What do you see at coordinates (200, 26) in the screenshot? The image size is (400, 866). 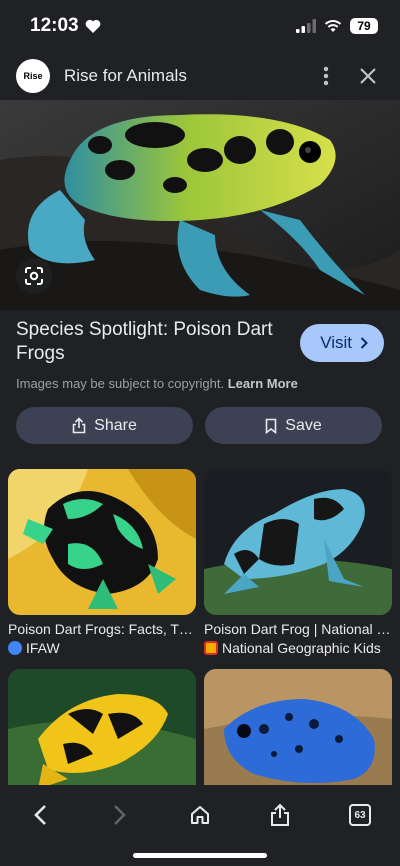 I see `status-bar: 12:03 79` at bounding box center [200, 26].